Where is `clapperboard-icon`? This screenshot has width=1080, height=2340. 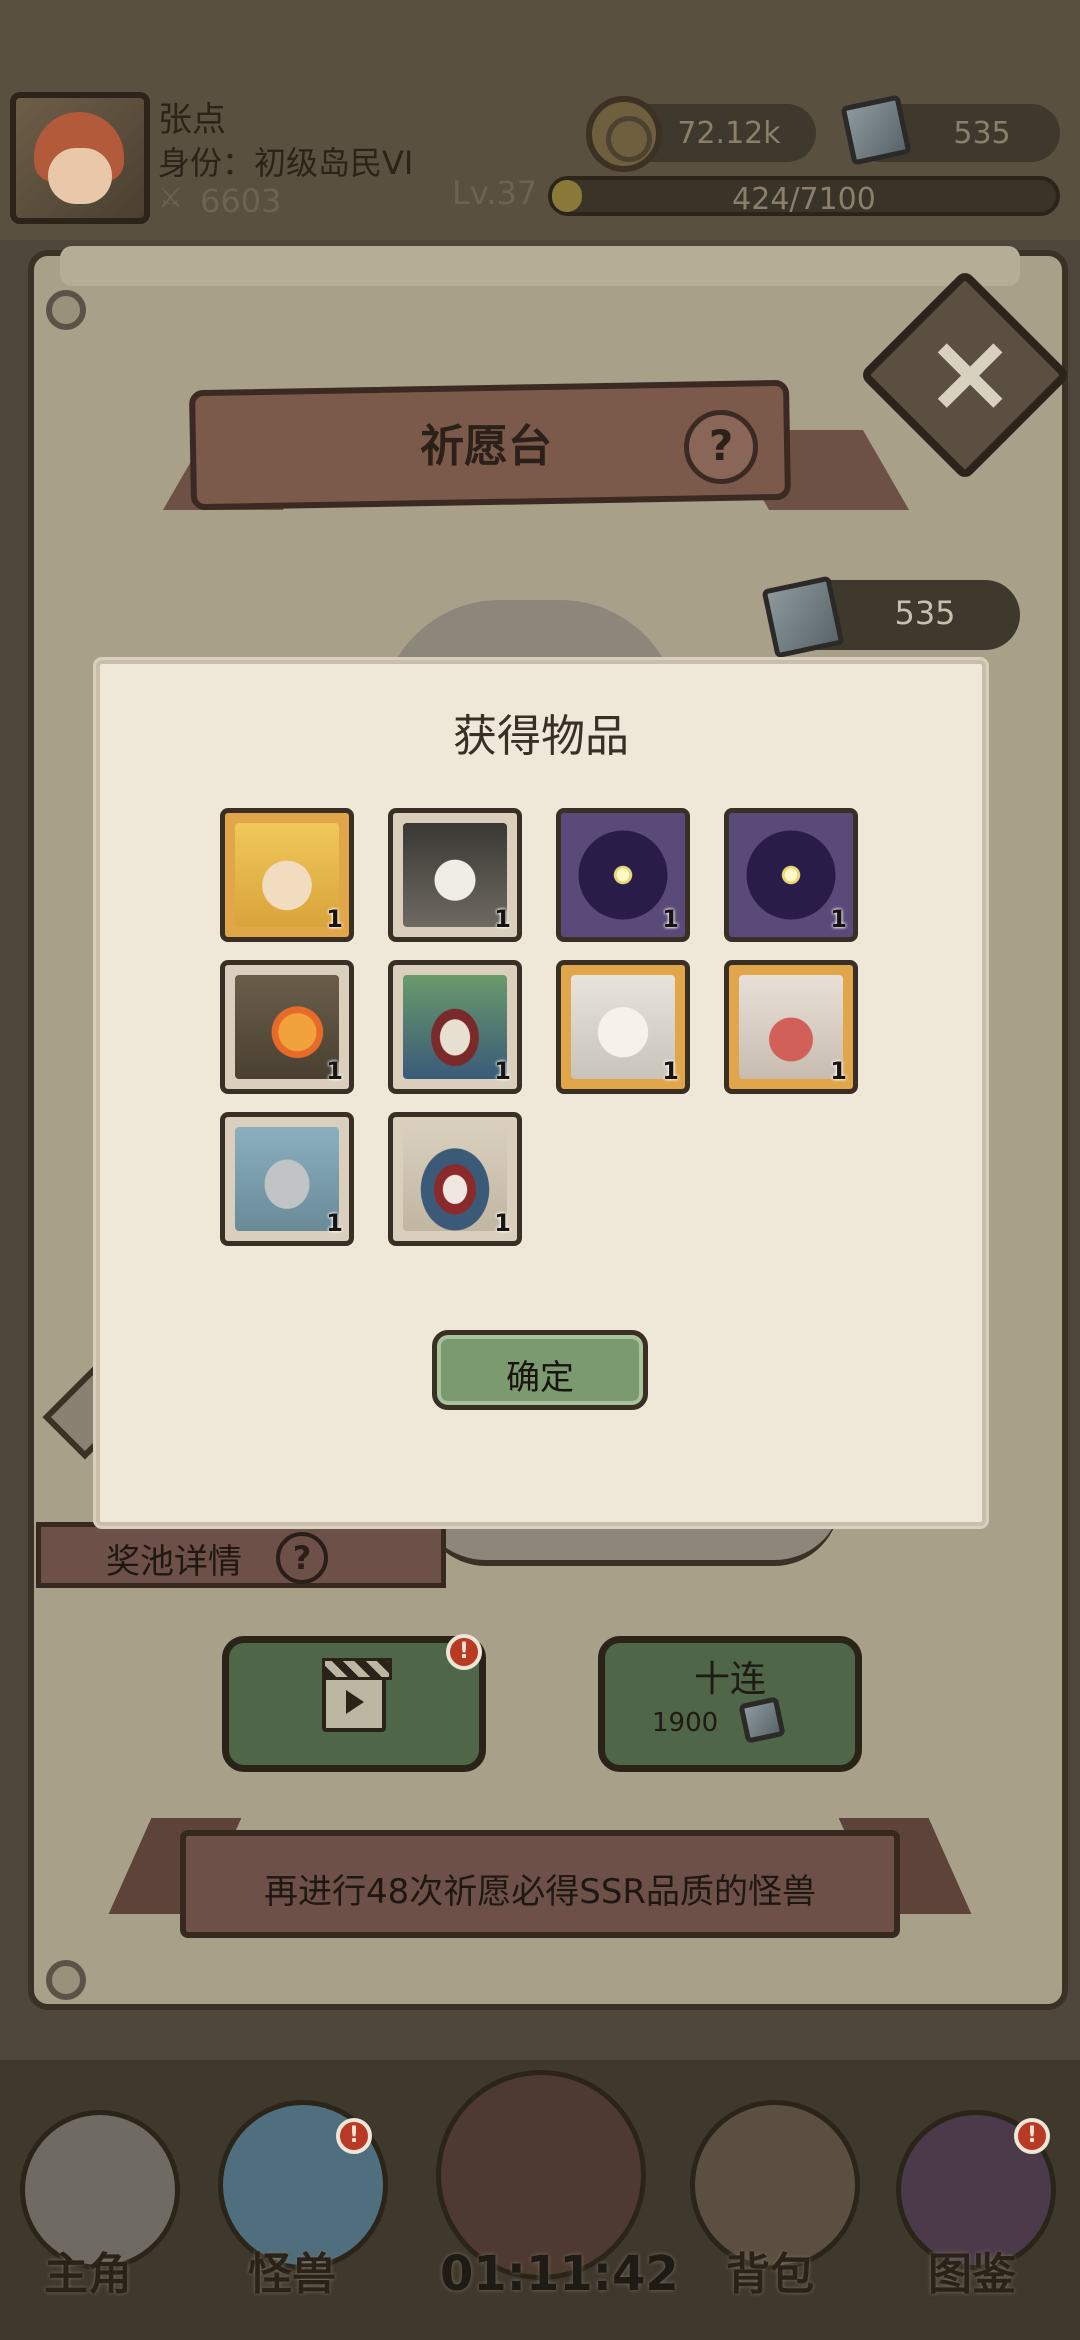 clapperboard-icon is located at coordinates (357, 1695).